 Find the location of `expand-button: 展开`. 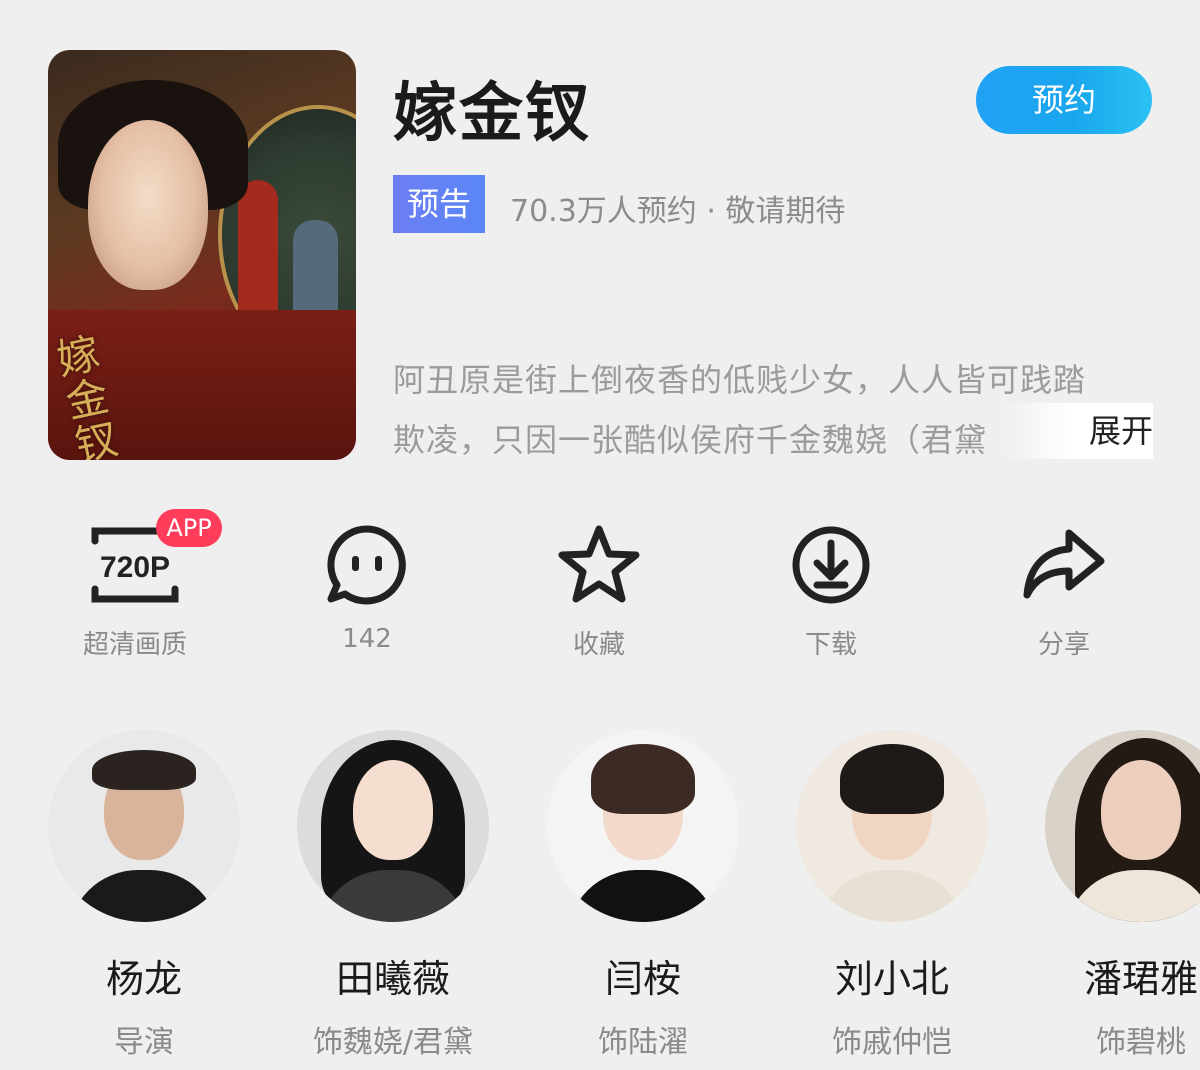

expand-button: 展开 is located at coordinates (1078, 431).